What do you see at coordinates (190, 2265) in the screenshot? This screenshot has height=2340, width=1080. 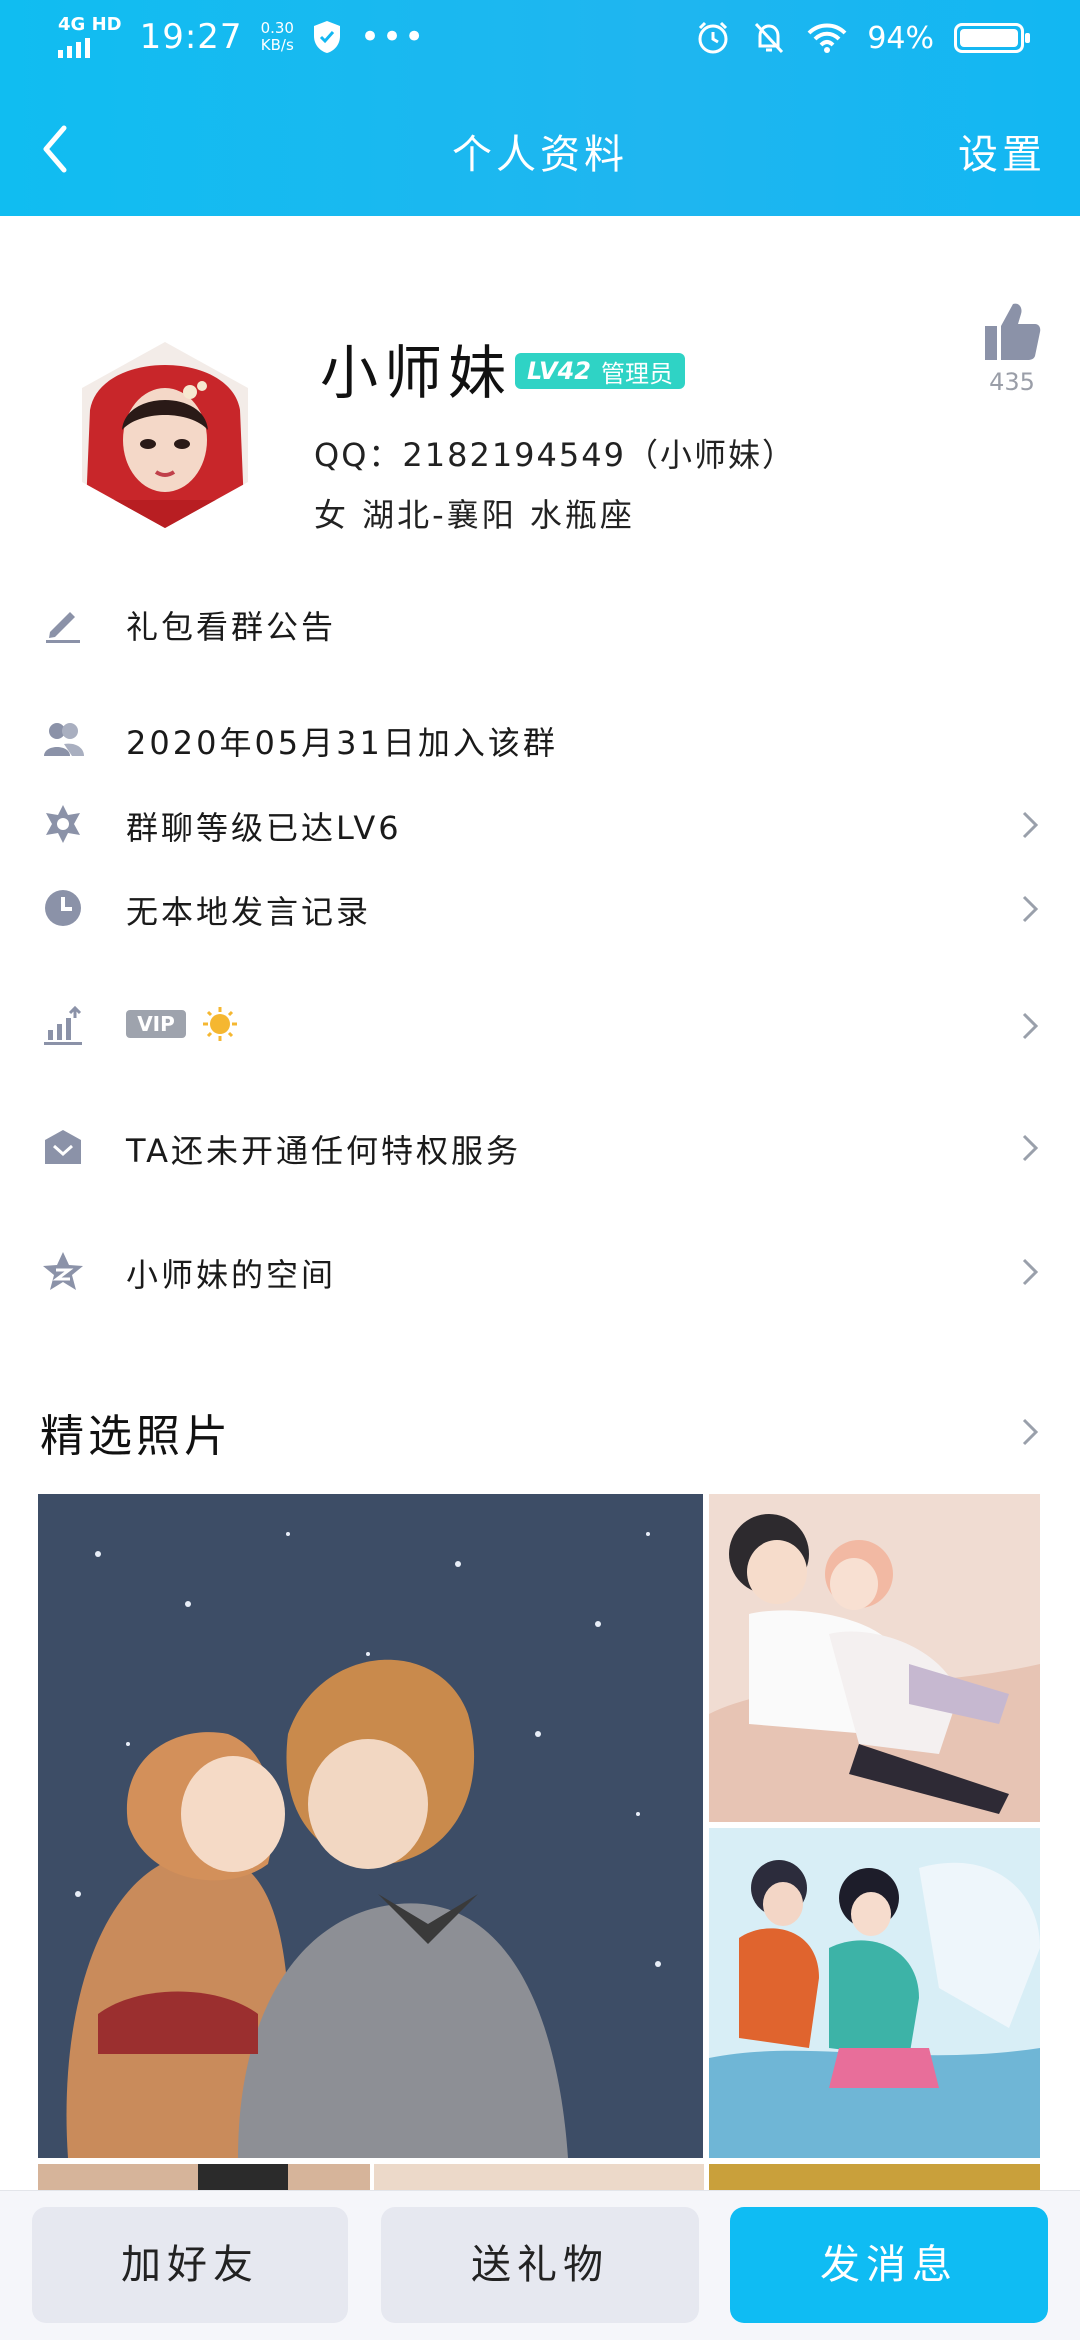 I see `add-friend-button: 加好友` at bounding box center [190, 2265].